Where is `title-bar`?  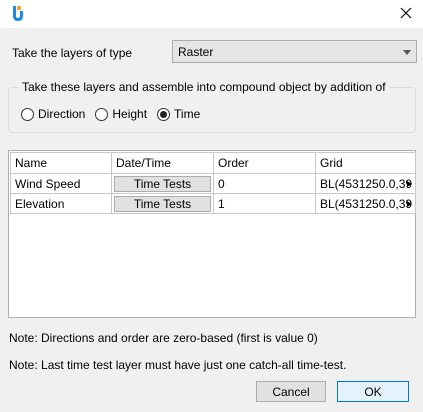
title-bar is located at coordinates (211, 14).